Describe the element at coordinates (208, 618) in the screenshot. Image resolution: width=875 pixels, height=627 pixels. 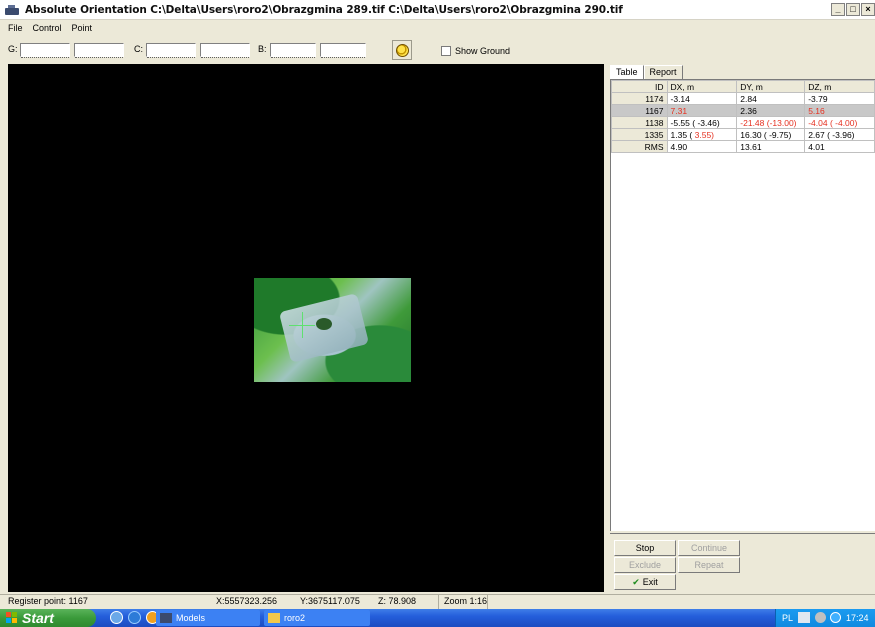
I see `taskbar-item-models: Models` at that location.